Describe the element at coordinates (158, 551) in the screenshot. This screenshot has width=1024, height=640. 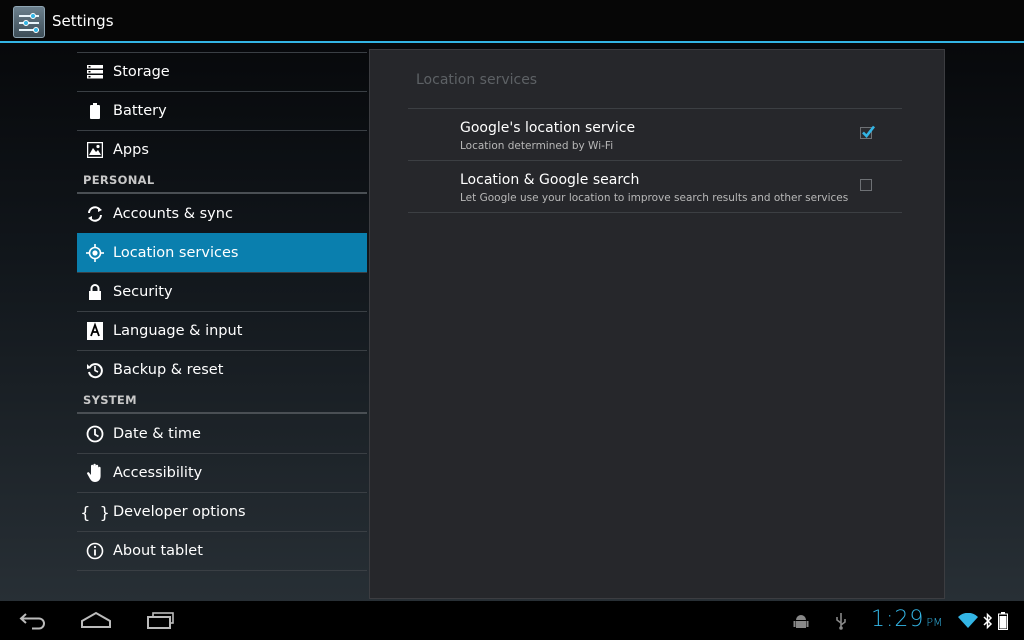
I see `list-item-label: About tablet` at that location.